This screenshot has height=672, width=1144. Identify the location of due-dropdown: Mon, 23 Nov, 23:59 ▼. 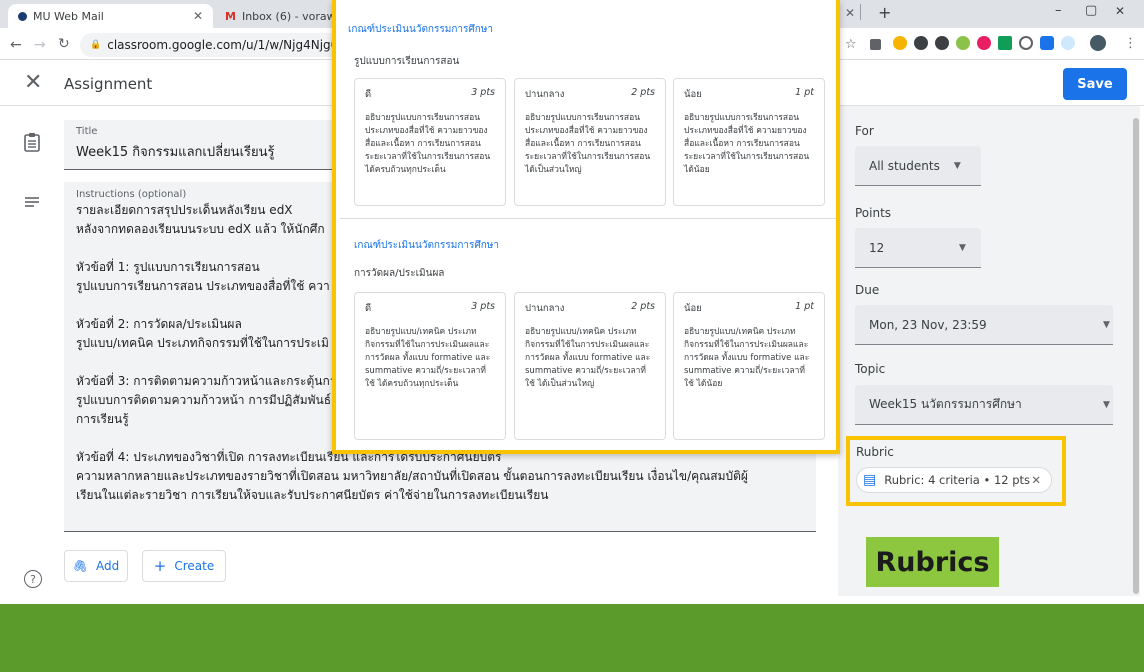
(984, 325).